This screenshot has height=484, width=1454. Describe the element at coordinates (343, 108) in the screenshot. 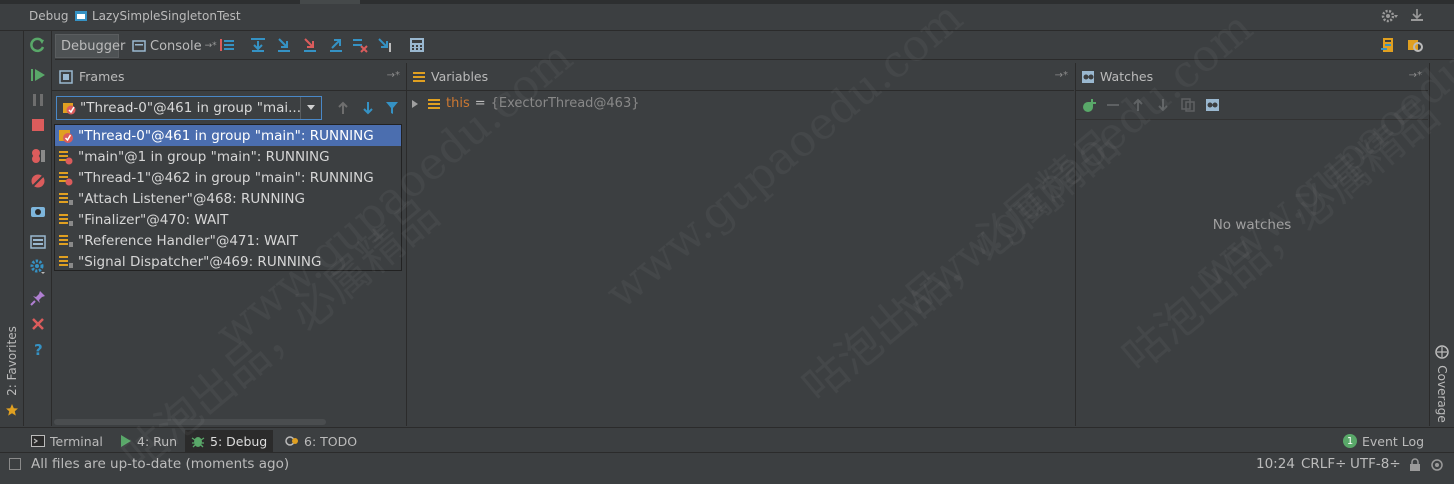

I see `previous-frame-icon` at that location.